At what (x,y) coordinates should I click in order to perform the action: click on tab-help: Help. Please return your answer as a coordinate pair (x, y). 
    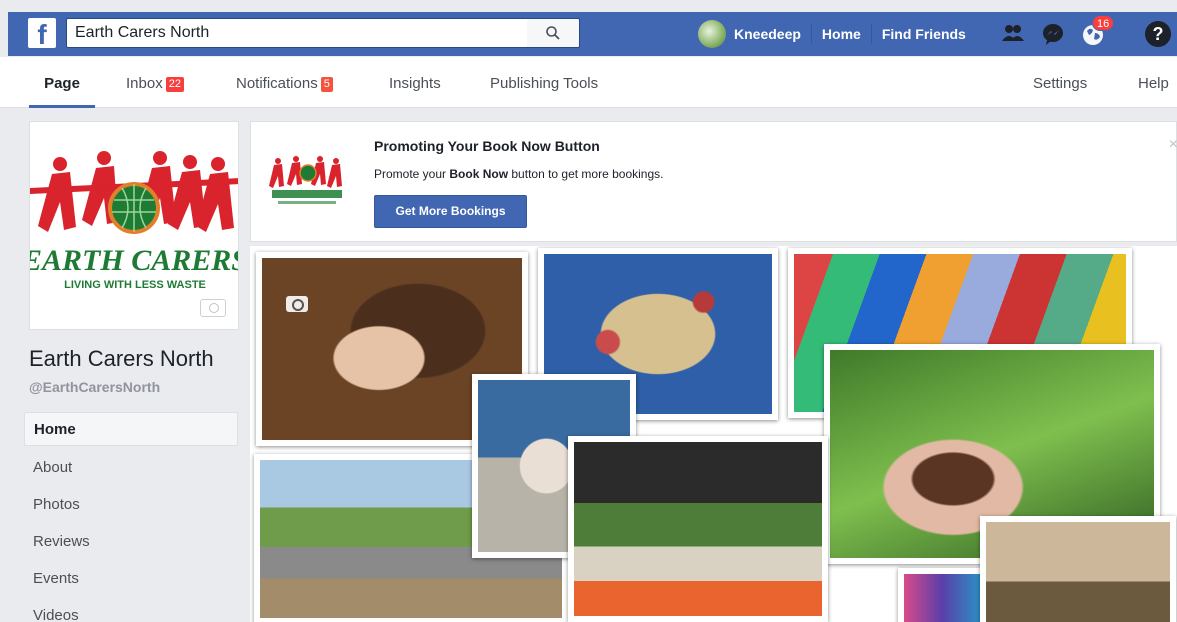
    Looking at the image, I should click on (1153, 82).